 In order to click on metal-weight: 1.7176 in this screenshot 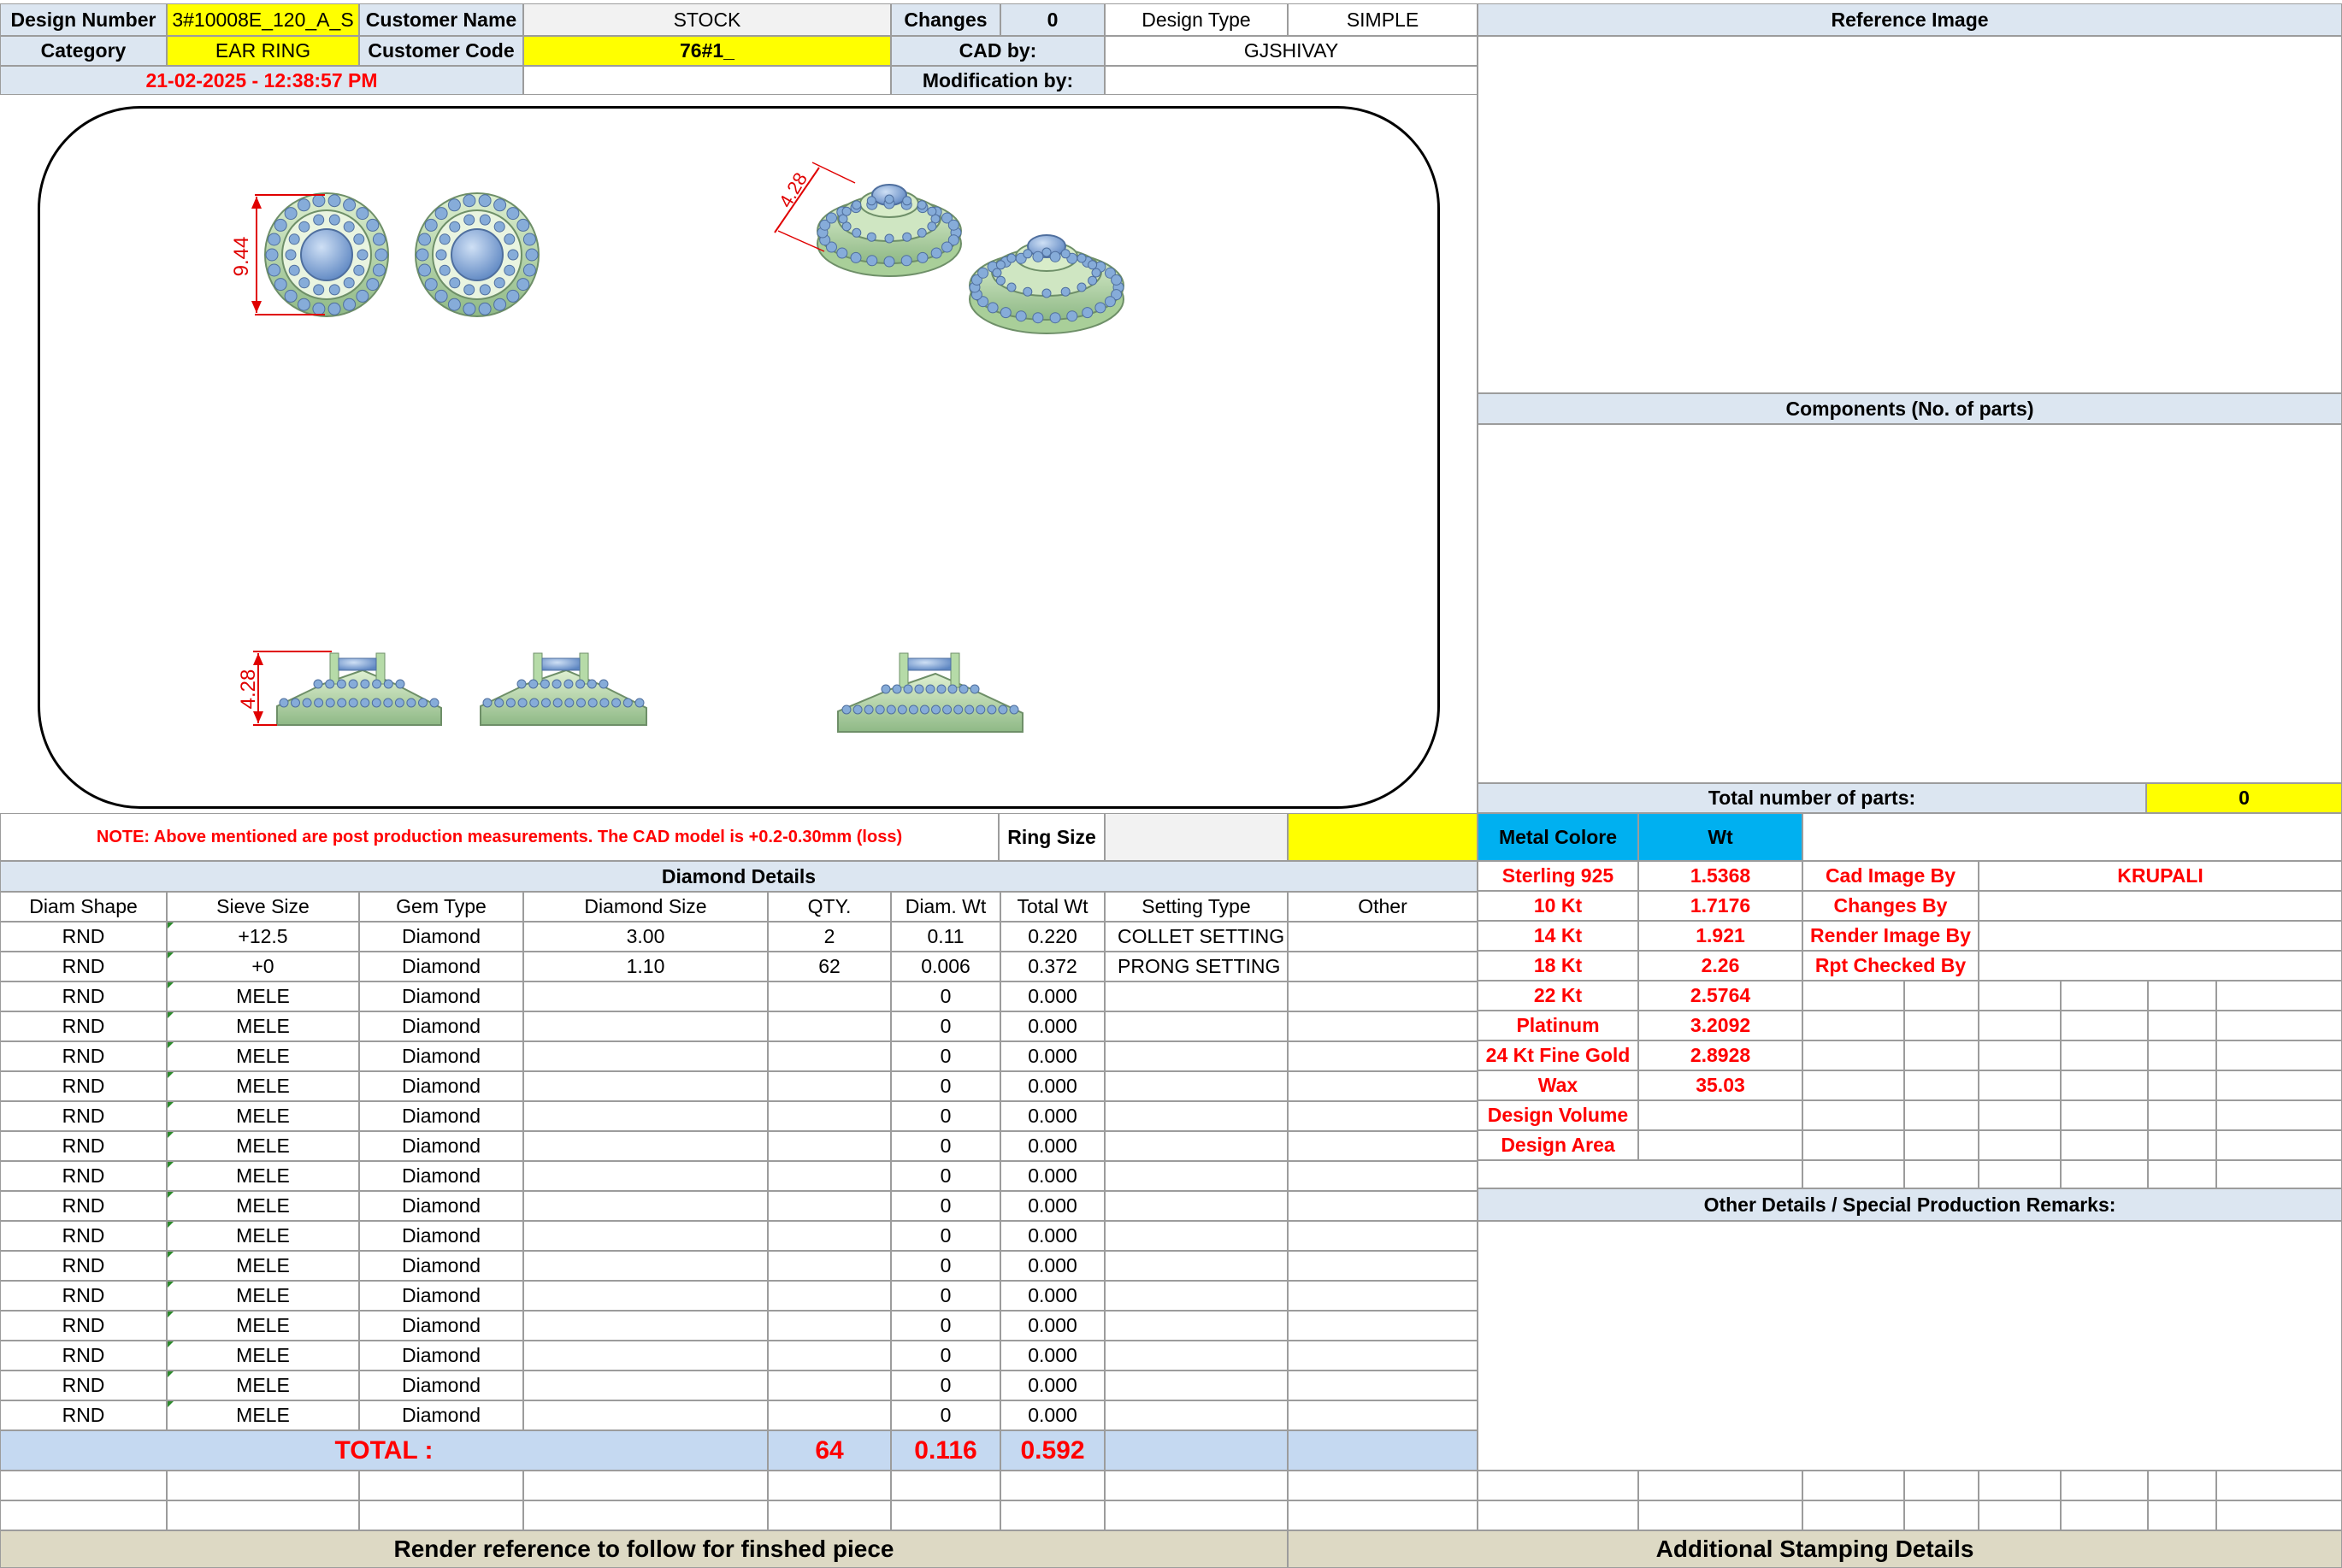, I will do `click(1720, 906)`.